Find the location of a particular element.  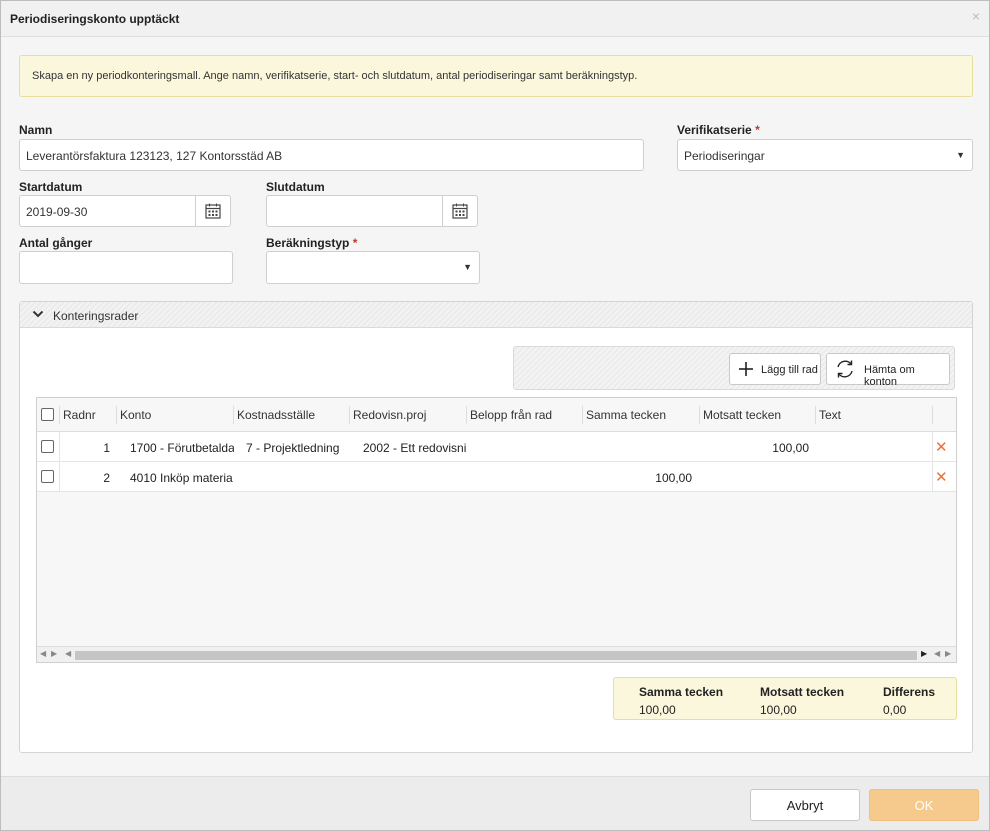

dialog-footer: Avbryt OK is located at coordinates (495, 803).